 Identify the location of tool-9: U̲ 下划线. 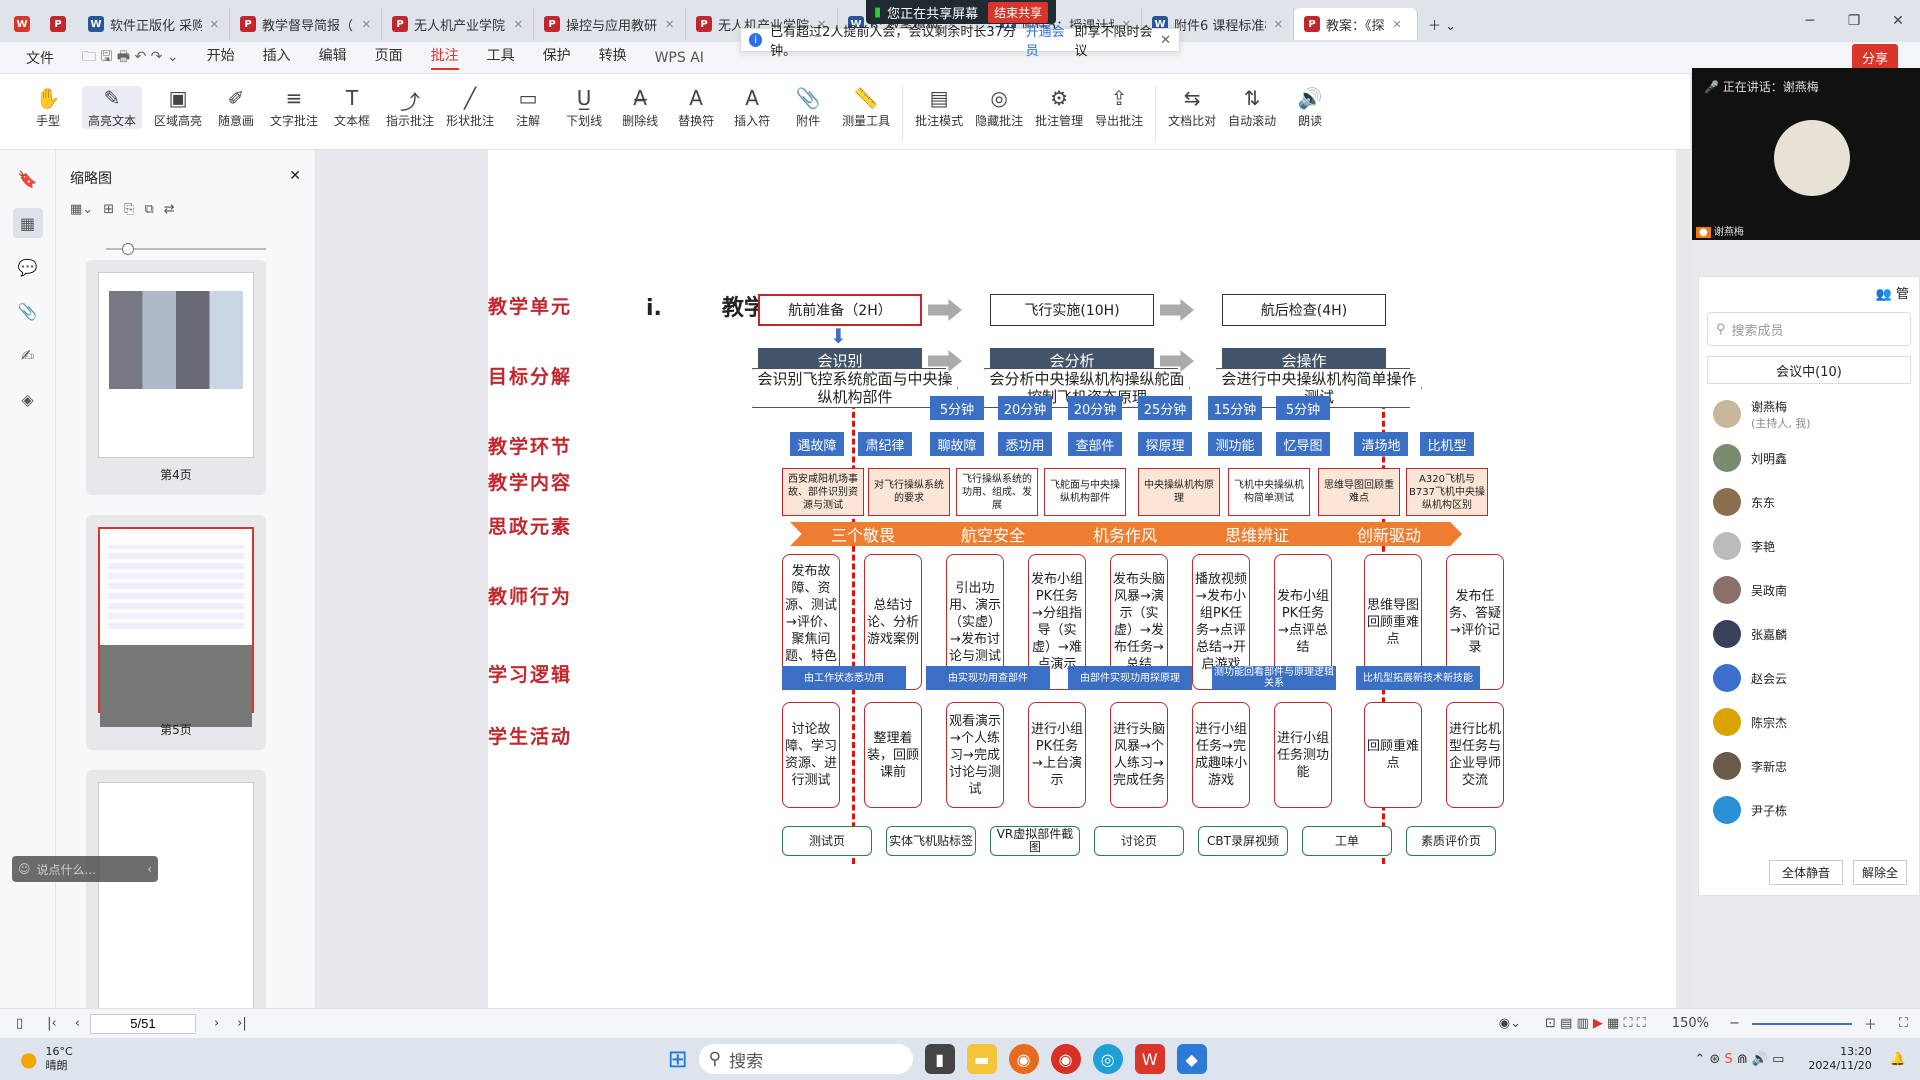
(584, 107).